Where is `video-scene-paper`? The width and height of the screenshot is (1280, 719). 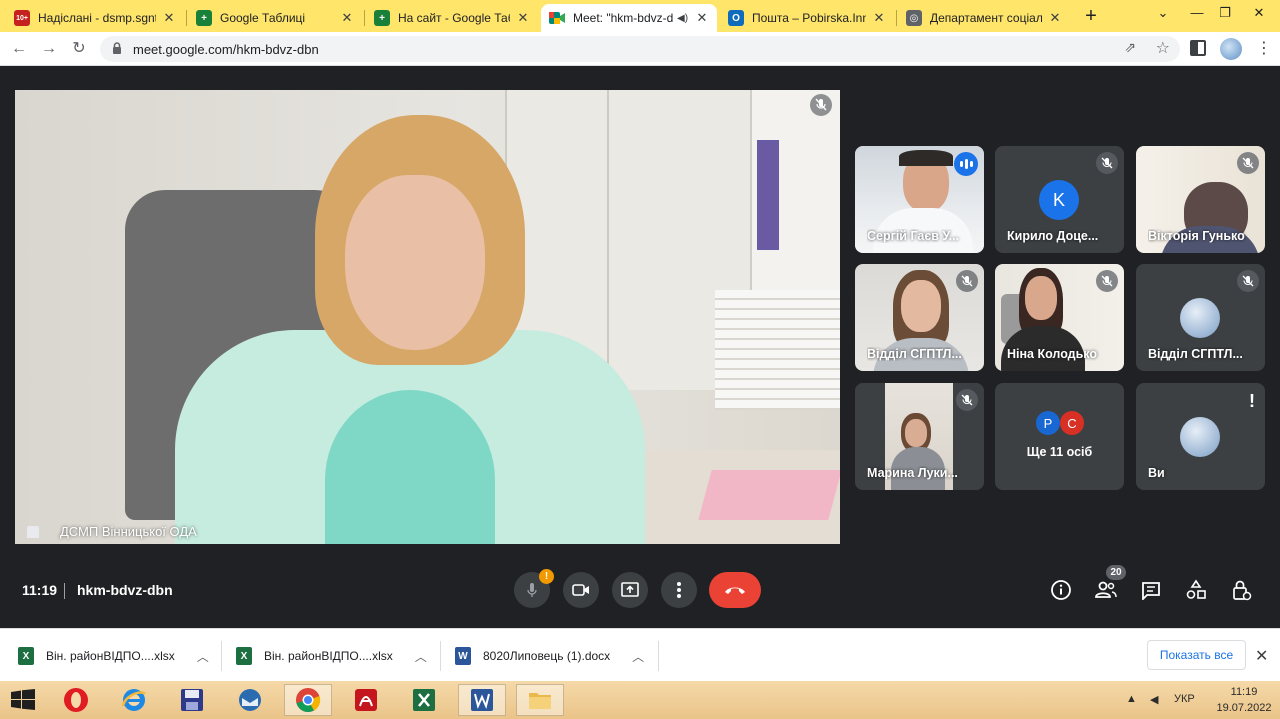
video-scene-paper is located at coordinates (769, 495).